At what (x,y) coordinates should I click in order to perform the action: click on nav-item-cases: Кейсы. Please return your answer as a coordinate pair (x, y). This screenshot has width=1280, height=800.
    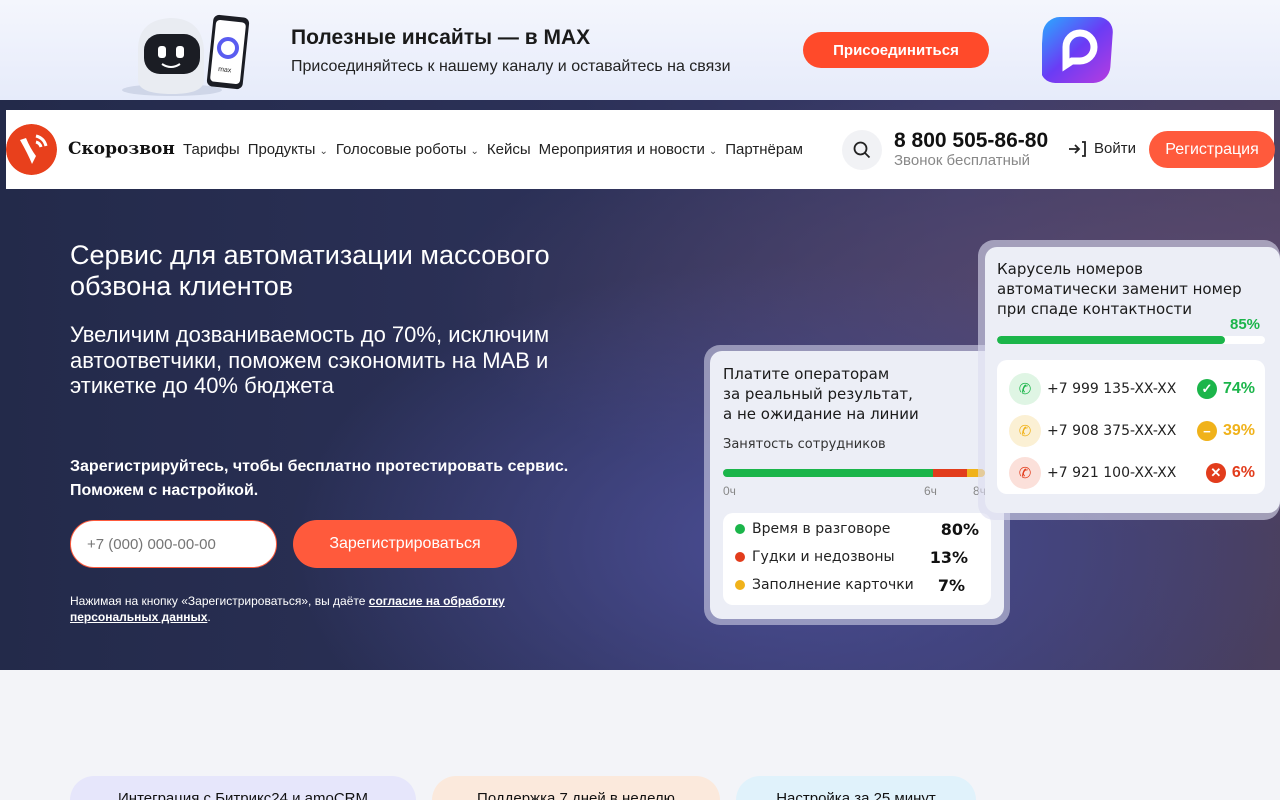
    Looking at the image, I should click on (509, 149).